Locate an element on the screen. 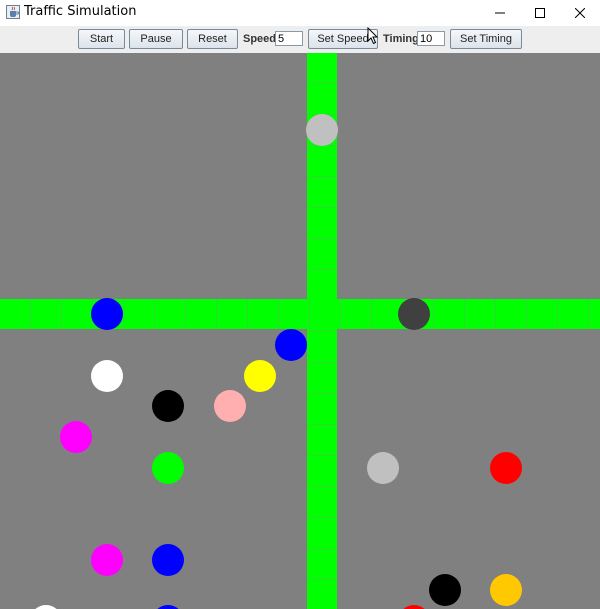 The image size is (600, 609). maximize-icon is located at coordinates (540, 13).